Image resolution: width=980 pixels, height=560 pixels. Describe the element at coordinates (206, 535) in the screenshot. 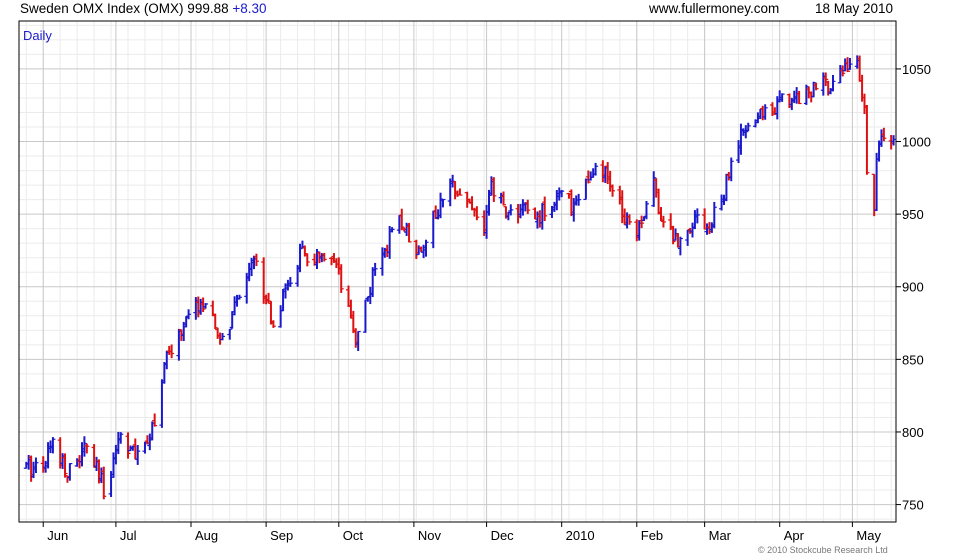

I see `x-tick-label: Aug` at that location.